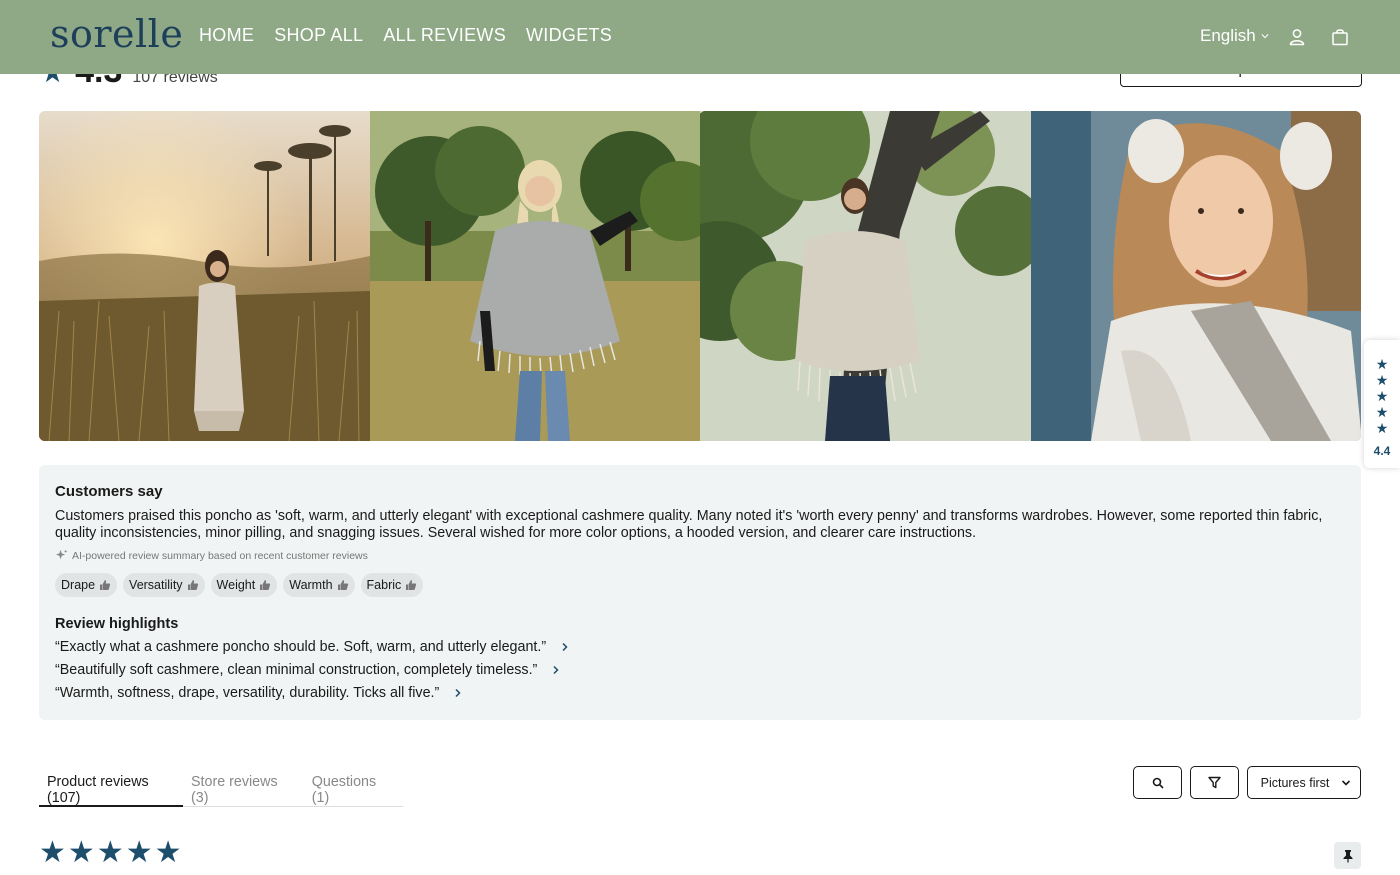  Describe the element at coordinates (117, 624) in the screenshot. I see `highlights-title: Review highlights` at that location.